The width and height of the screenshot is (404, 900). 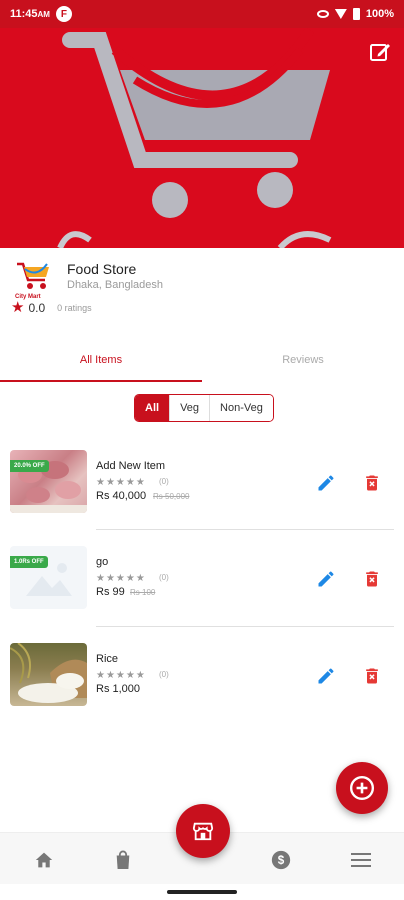 I want to click on filter-all: All, so click(x=152, y=408).